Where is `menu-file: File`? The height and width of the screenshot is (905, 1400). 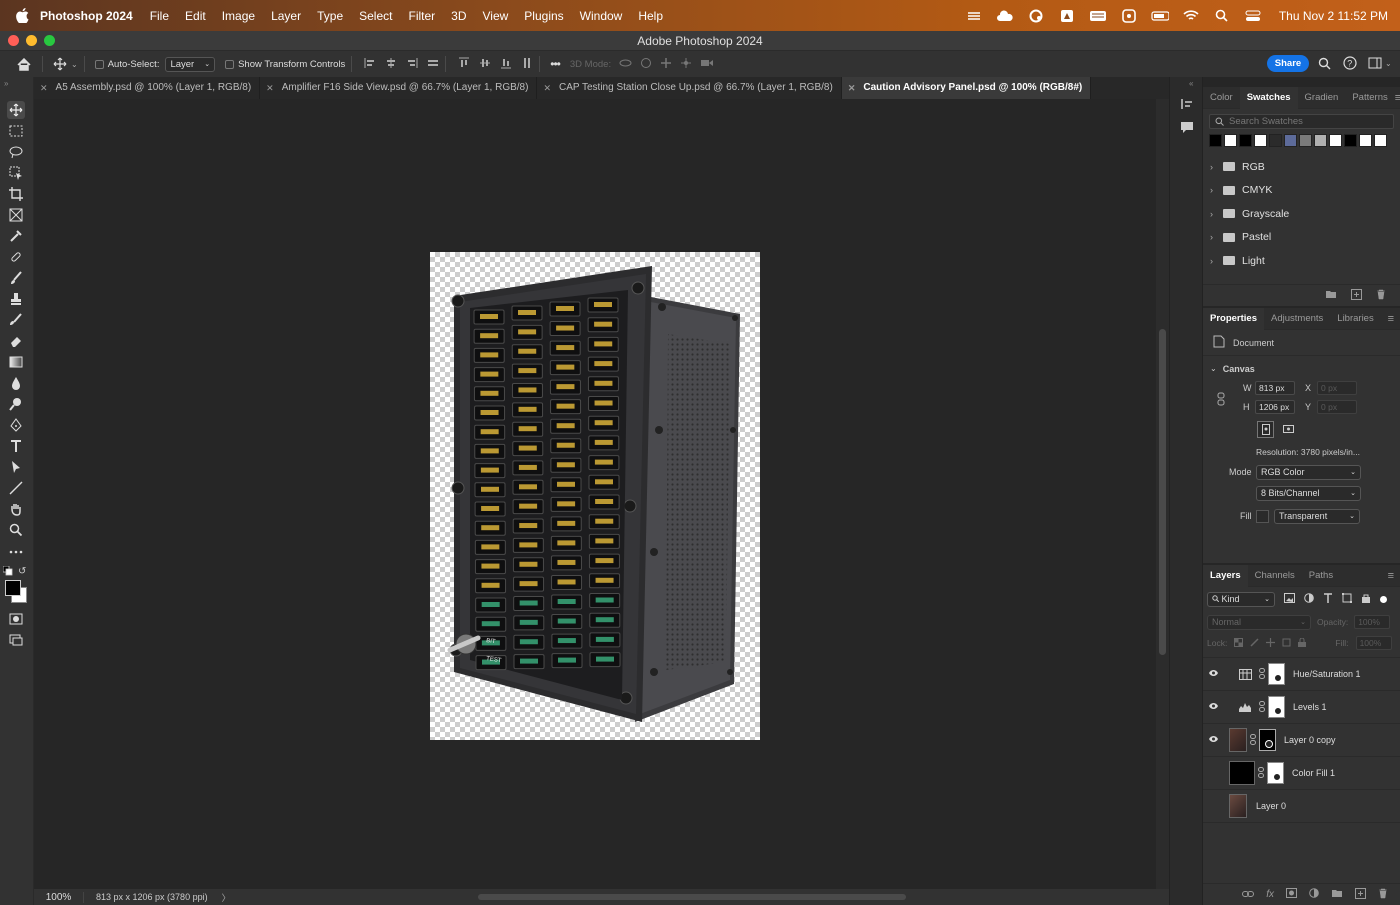 menu-file: File is located at coordinates (159, 16).